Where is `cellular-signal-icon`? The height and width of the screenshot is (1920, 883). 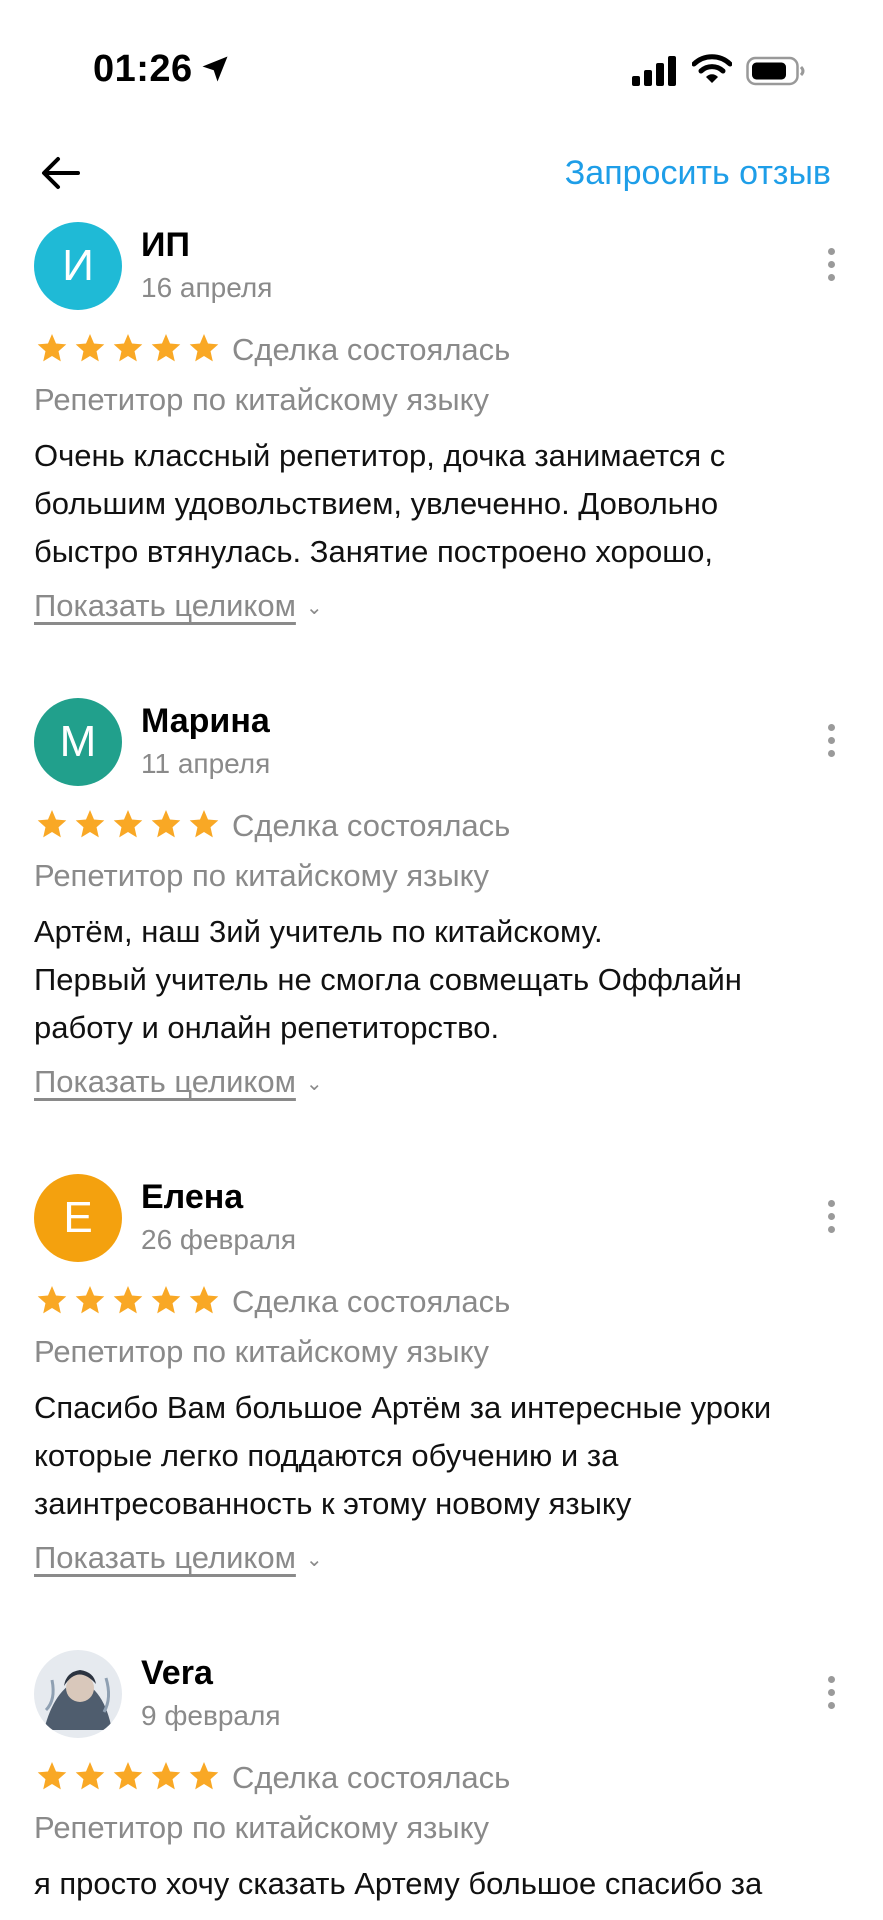
cellular-signal-icon is located at coordinates (654, 71).